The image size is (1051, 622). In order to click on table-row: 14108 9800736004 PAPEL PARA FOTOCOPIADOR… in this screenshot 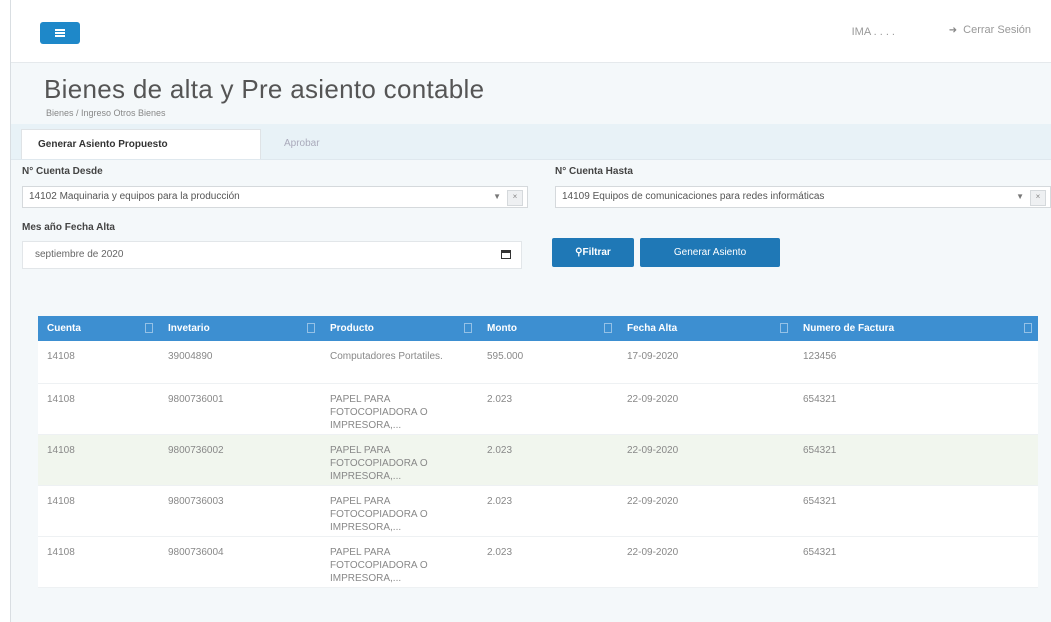, I will do `click(538, 562)`.